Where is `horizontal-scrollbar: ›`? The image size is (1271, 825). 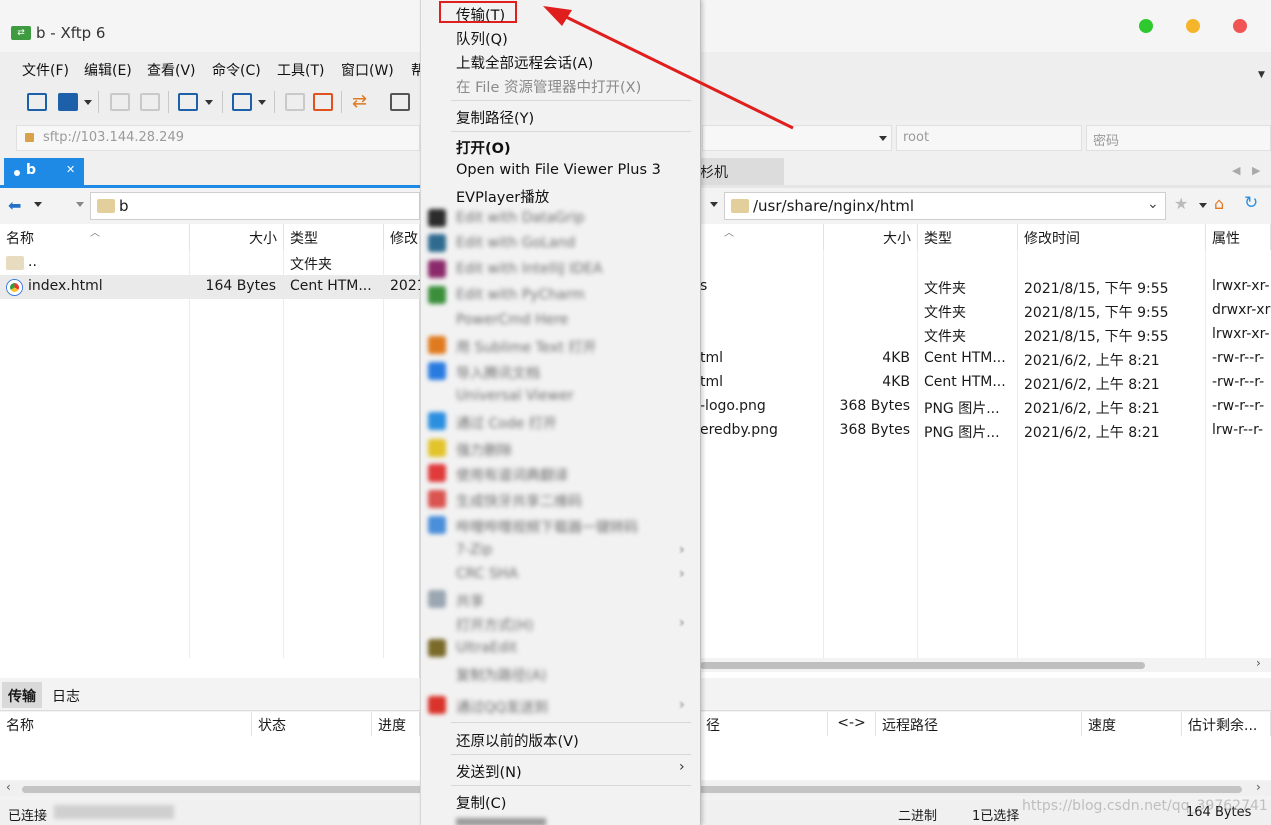
horizontal-scrollbar: › is located at coordinates (985, 664).